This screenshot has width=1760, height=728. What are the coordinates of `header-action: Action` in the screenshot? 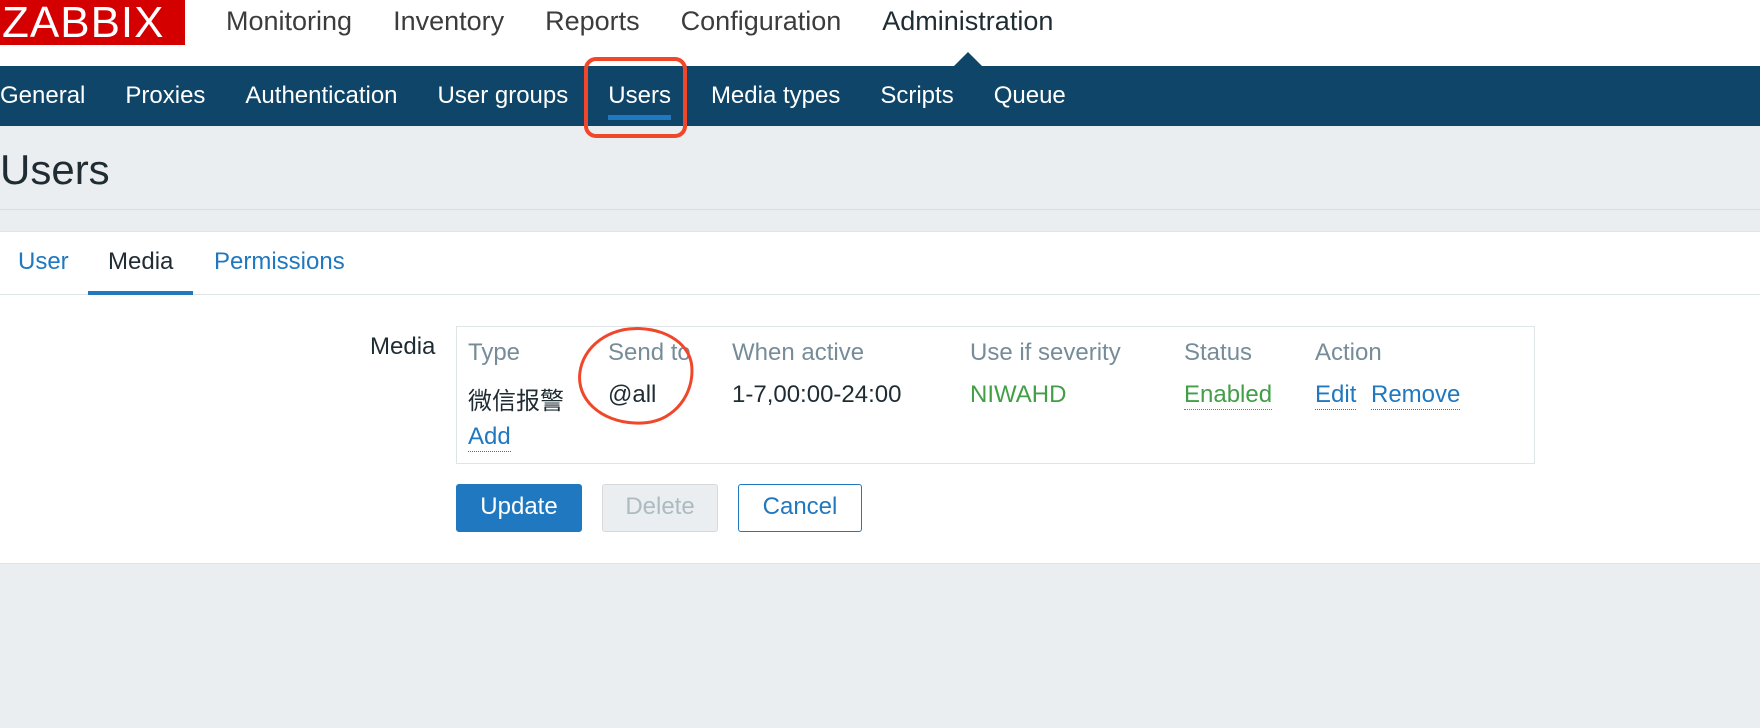 It's located at (1348, 352).